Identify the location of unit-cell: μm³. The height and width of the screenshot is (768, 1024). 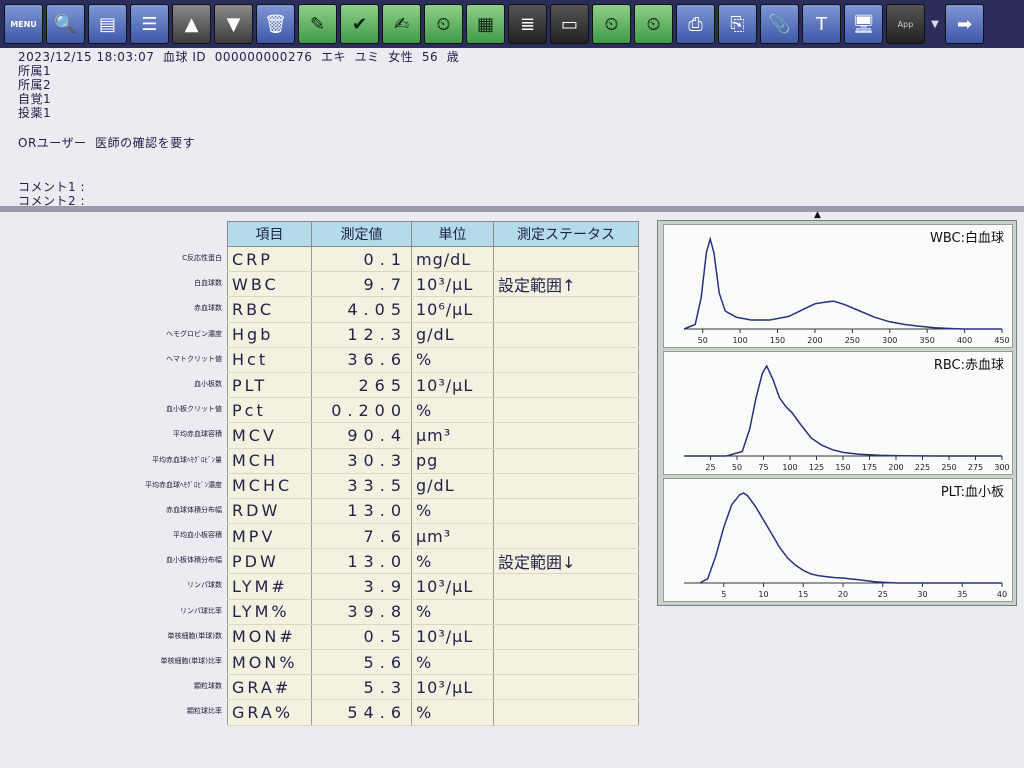
(452, 435).